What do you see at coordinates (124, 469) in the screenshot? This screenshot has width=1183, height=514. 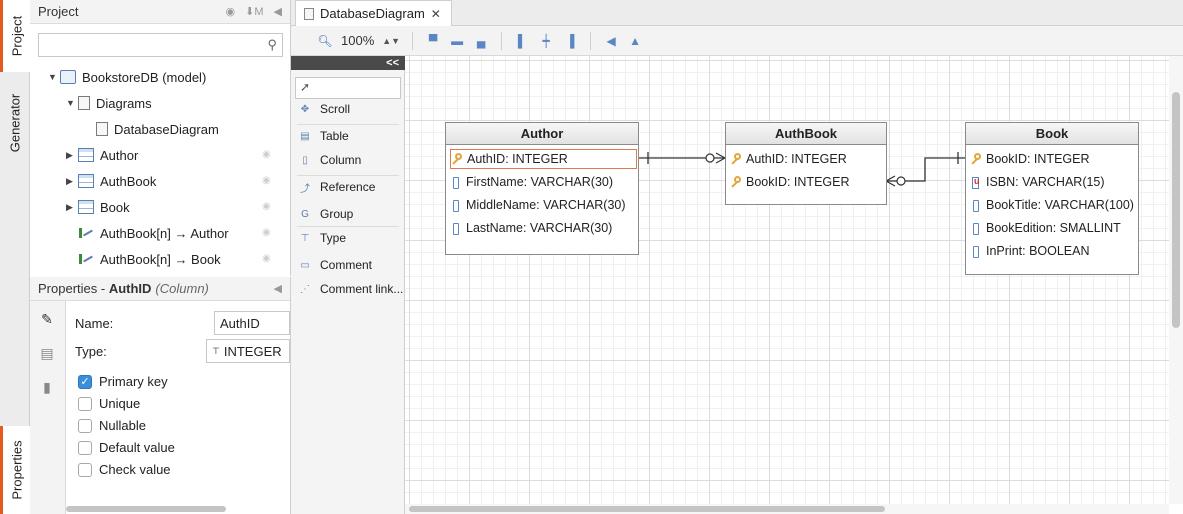 I see `checkbox-row: Check value` at bounding box center [124, 469].